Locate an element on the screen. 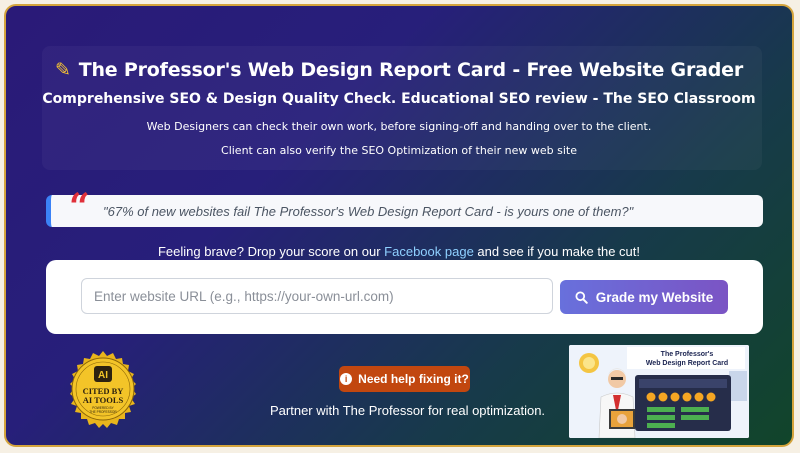 The width and height of the screenshot is (800, 453). info-icon: i is located at coordinates (346, 379).